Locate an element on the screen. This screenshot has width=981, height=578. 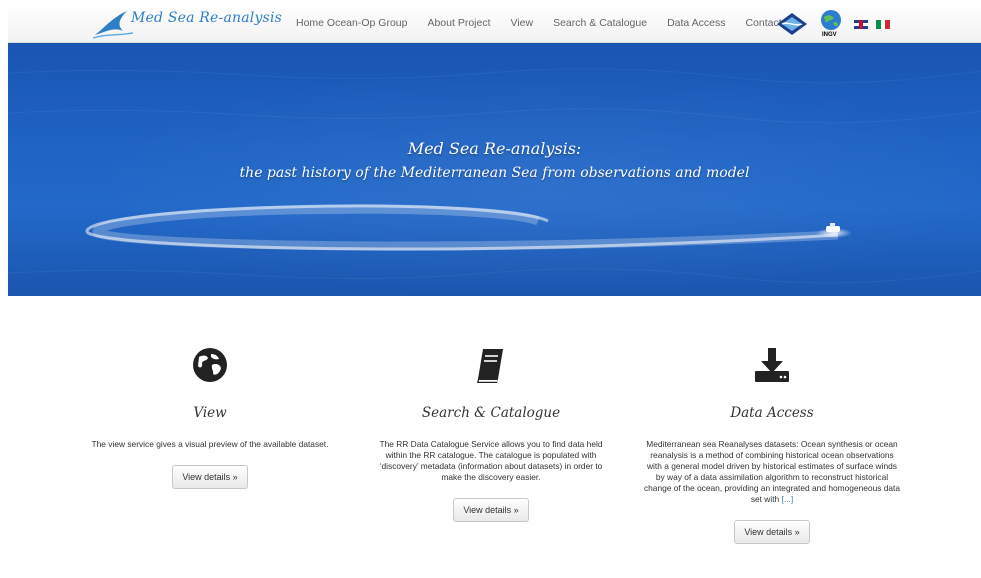
partner-logos: INGV is located at coordinates (833, 24).